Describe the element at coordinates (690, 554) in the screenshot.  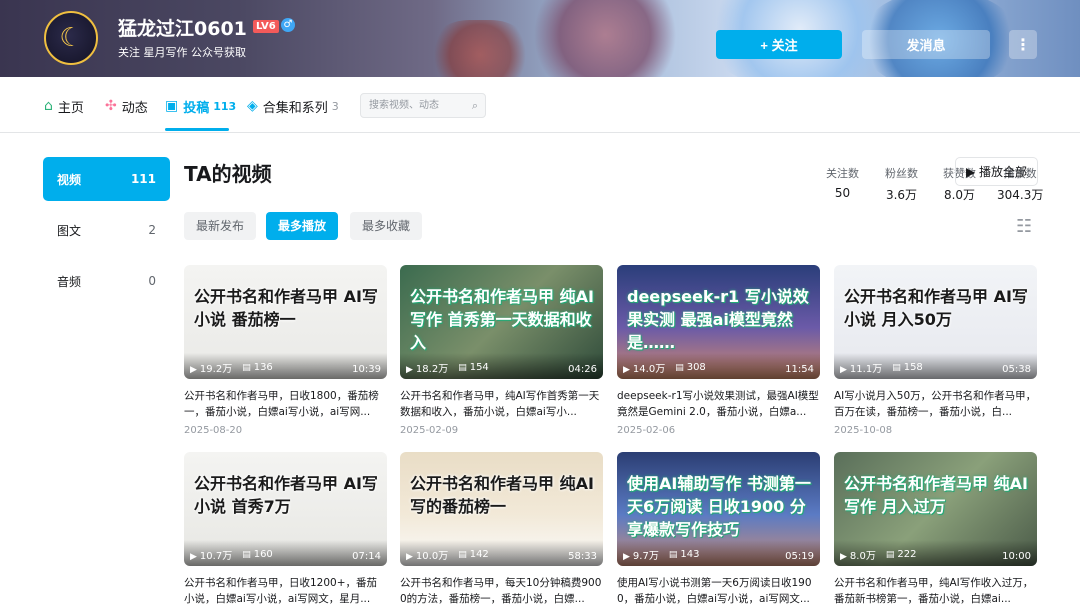
I see `danmaku-count-value: 143` at that location.